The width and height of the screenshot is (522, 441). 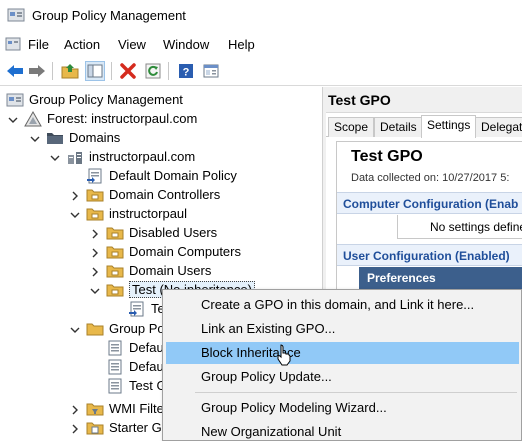 What do you see at coordinates (476, 227) in the screenshot?
I see `no-settings-label: No settings defined.` at bounding box center [476, 227].